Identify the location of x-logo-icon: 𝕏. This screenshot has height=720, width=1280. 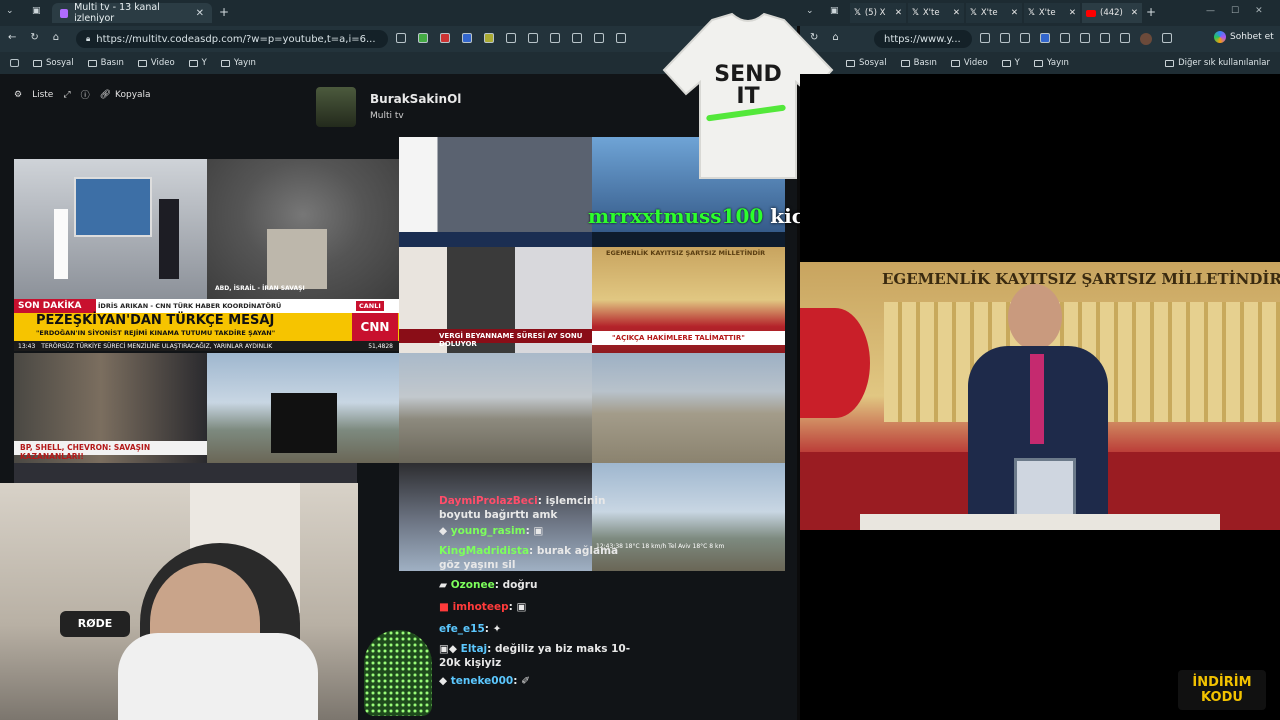
(973, 13).